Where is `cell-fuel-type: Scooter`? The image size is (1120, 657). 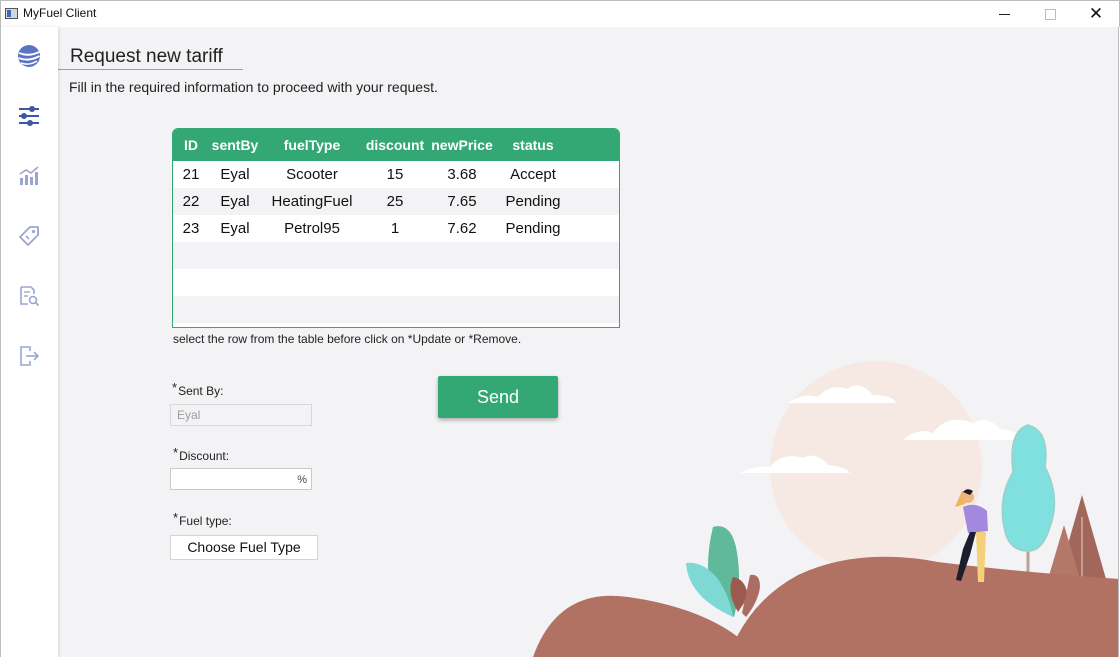 cell-fuel-type: Scooter is located at coordinates (312, 174).